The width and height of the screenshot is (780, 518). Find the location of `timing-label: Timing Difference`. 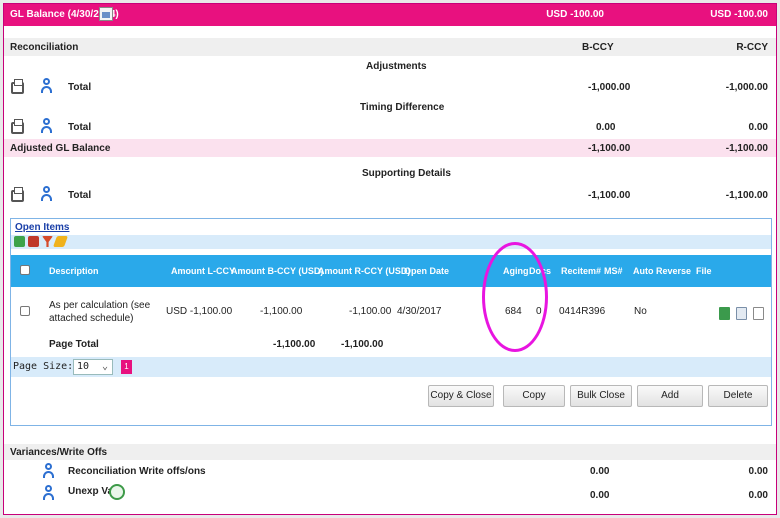

timing-label: Timing Difference is located at coordinates (402, 107).